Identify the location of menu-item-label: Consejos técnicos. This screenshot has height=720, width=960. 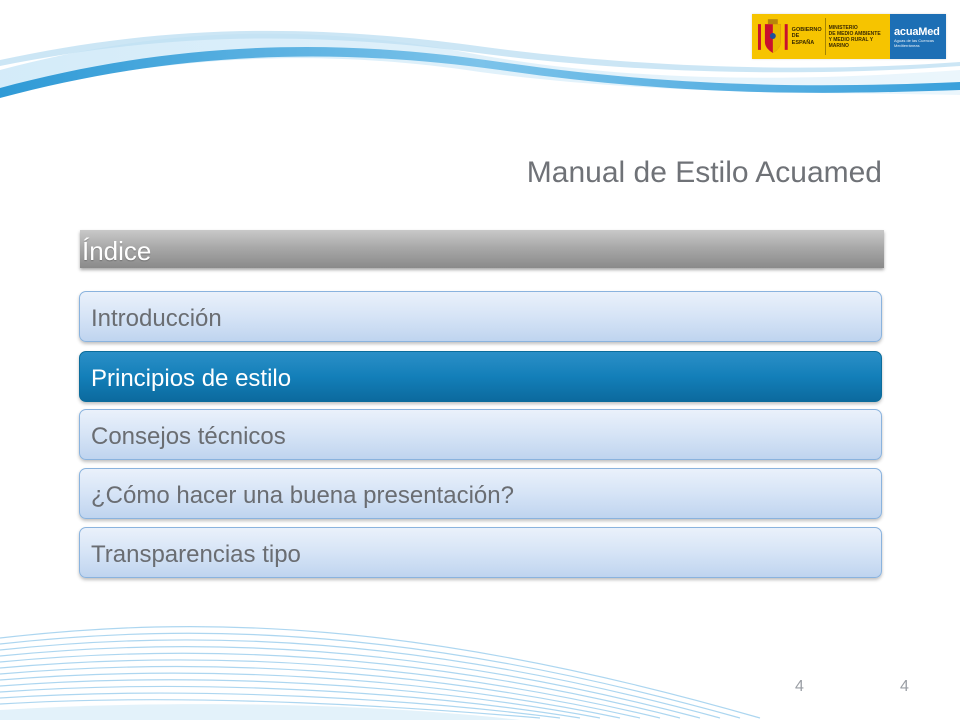
(188, 436).